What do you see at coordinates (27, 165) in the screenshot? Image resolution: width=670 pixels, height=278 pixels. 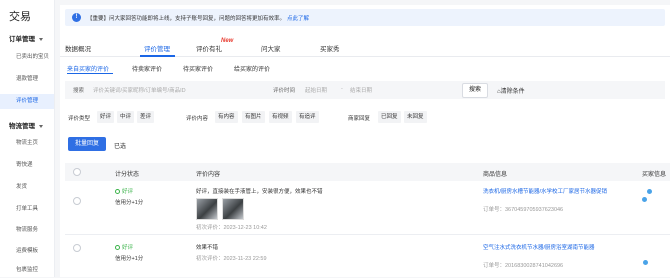 I see `sidebar-item-send-express: 寄快递` at bounding box center [27, 165].